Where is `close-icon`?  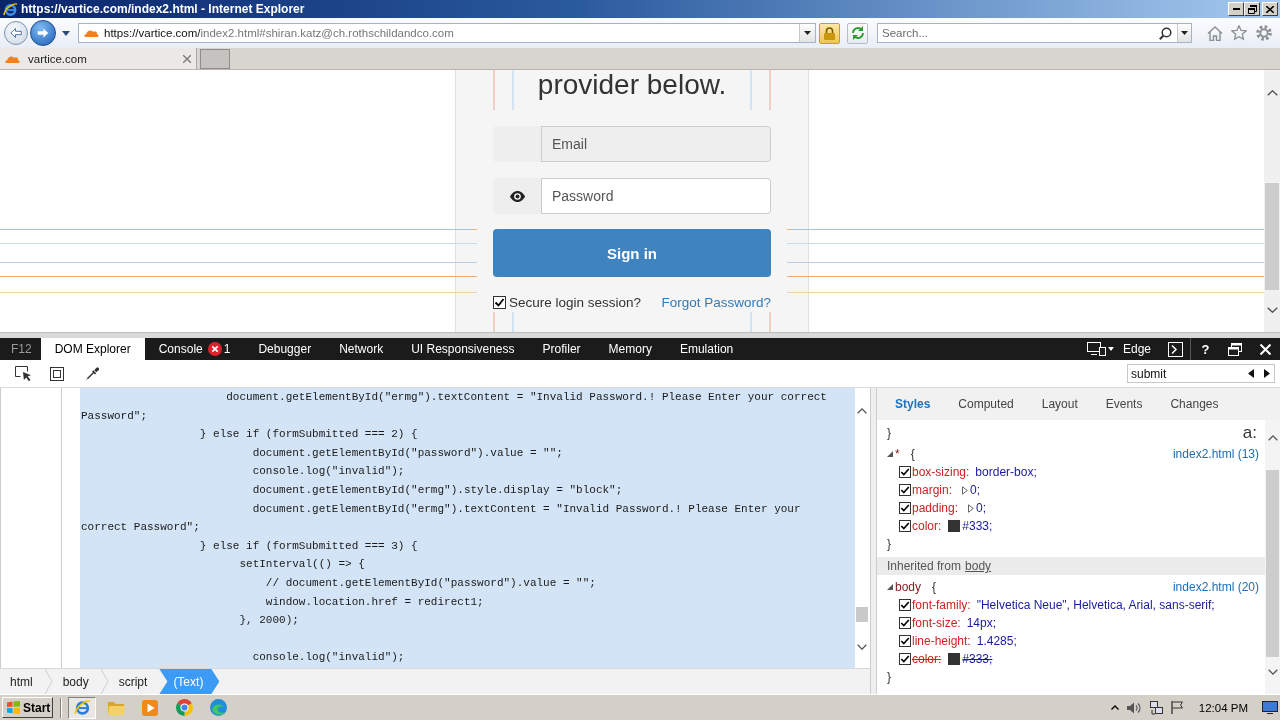
close-icon is located at coordinates (187, 58).